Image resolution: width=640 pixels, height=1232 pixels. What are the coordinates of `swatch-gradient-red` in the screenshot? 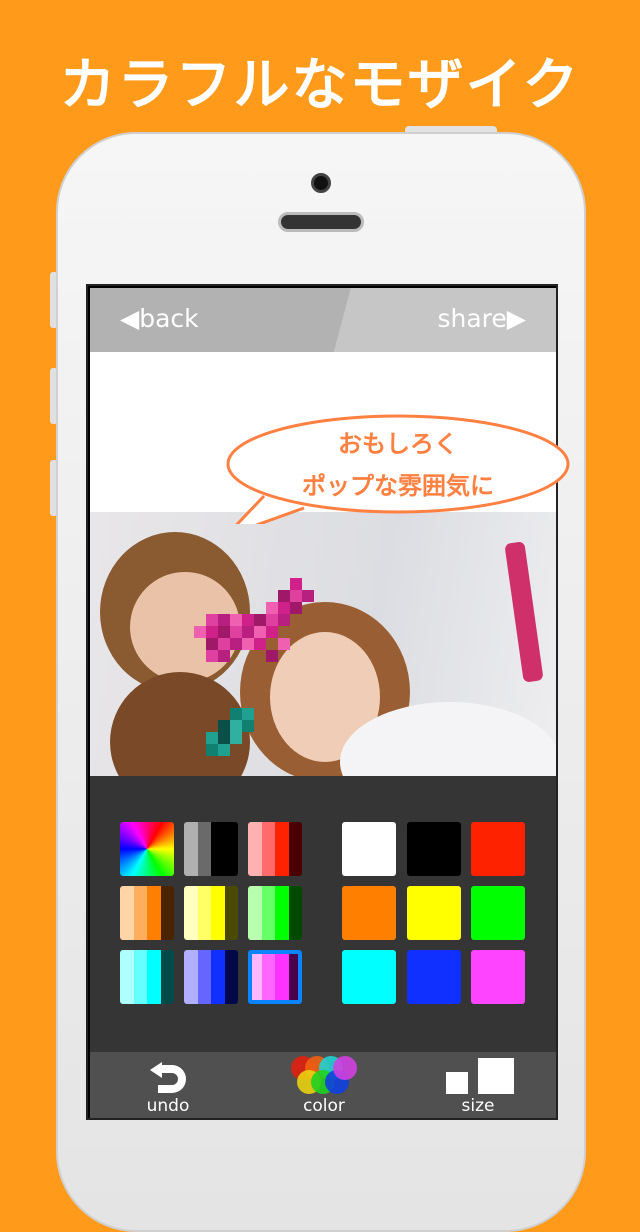 It's located at (275, 849).